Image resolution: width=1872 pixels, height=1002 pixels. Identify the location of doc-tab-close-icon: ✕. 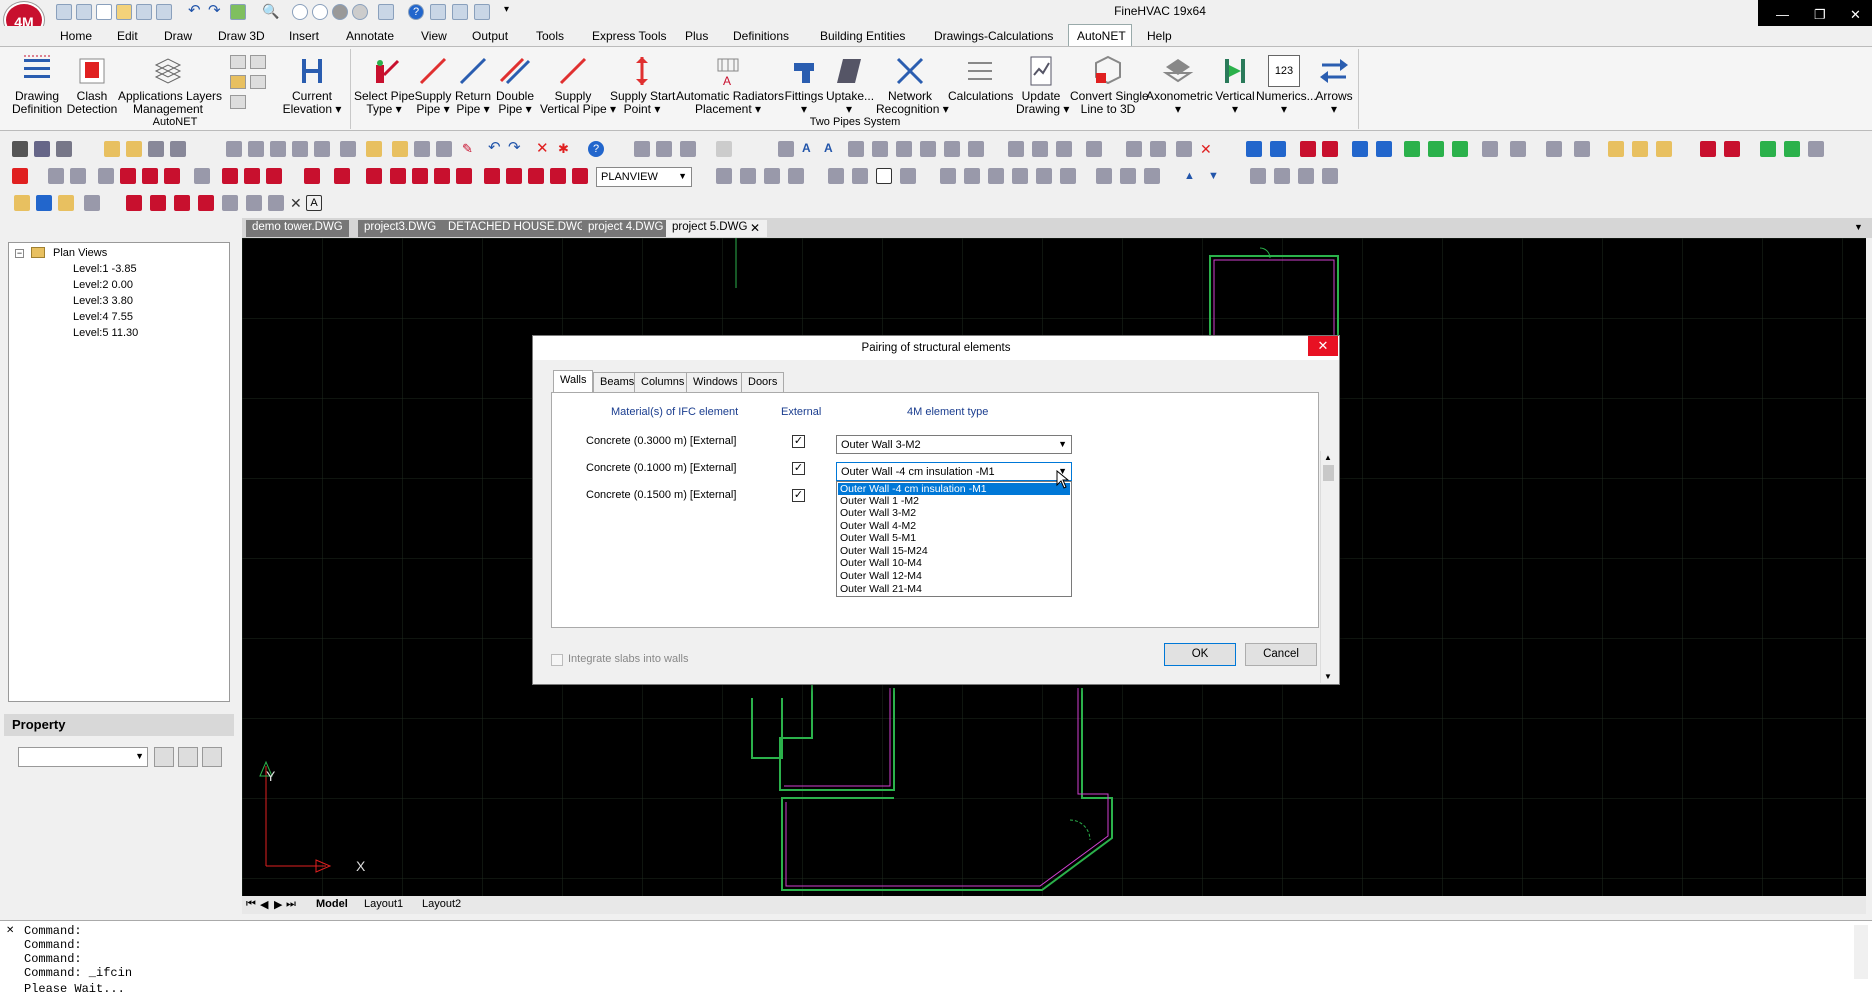
(755, 228).